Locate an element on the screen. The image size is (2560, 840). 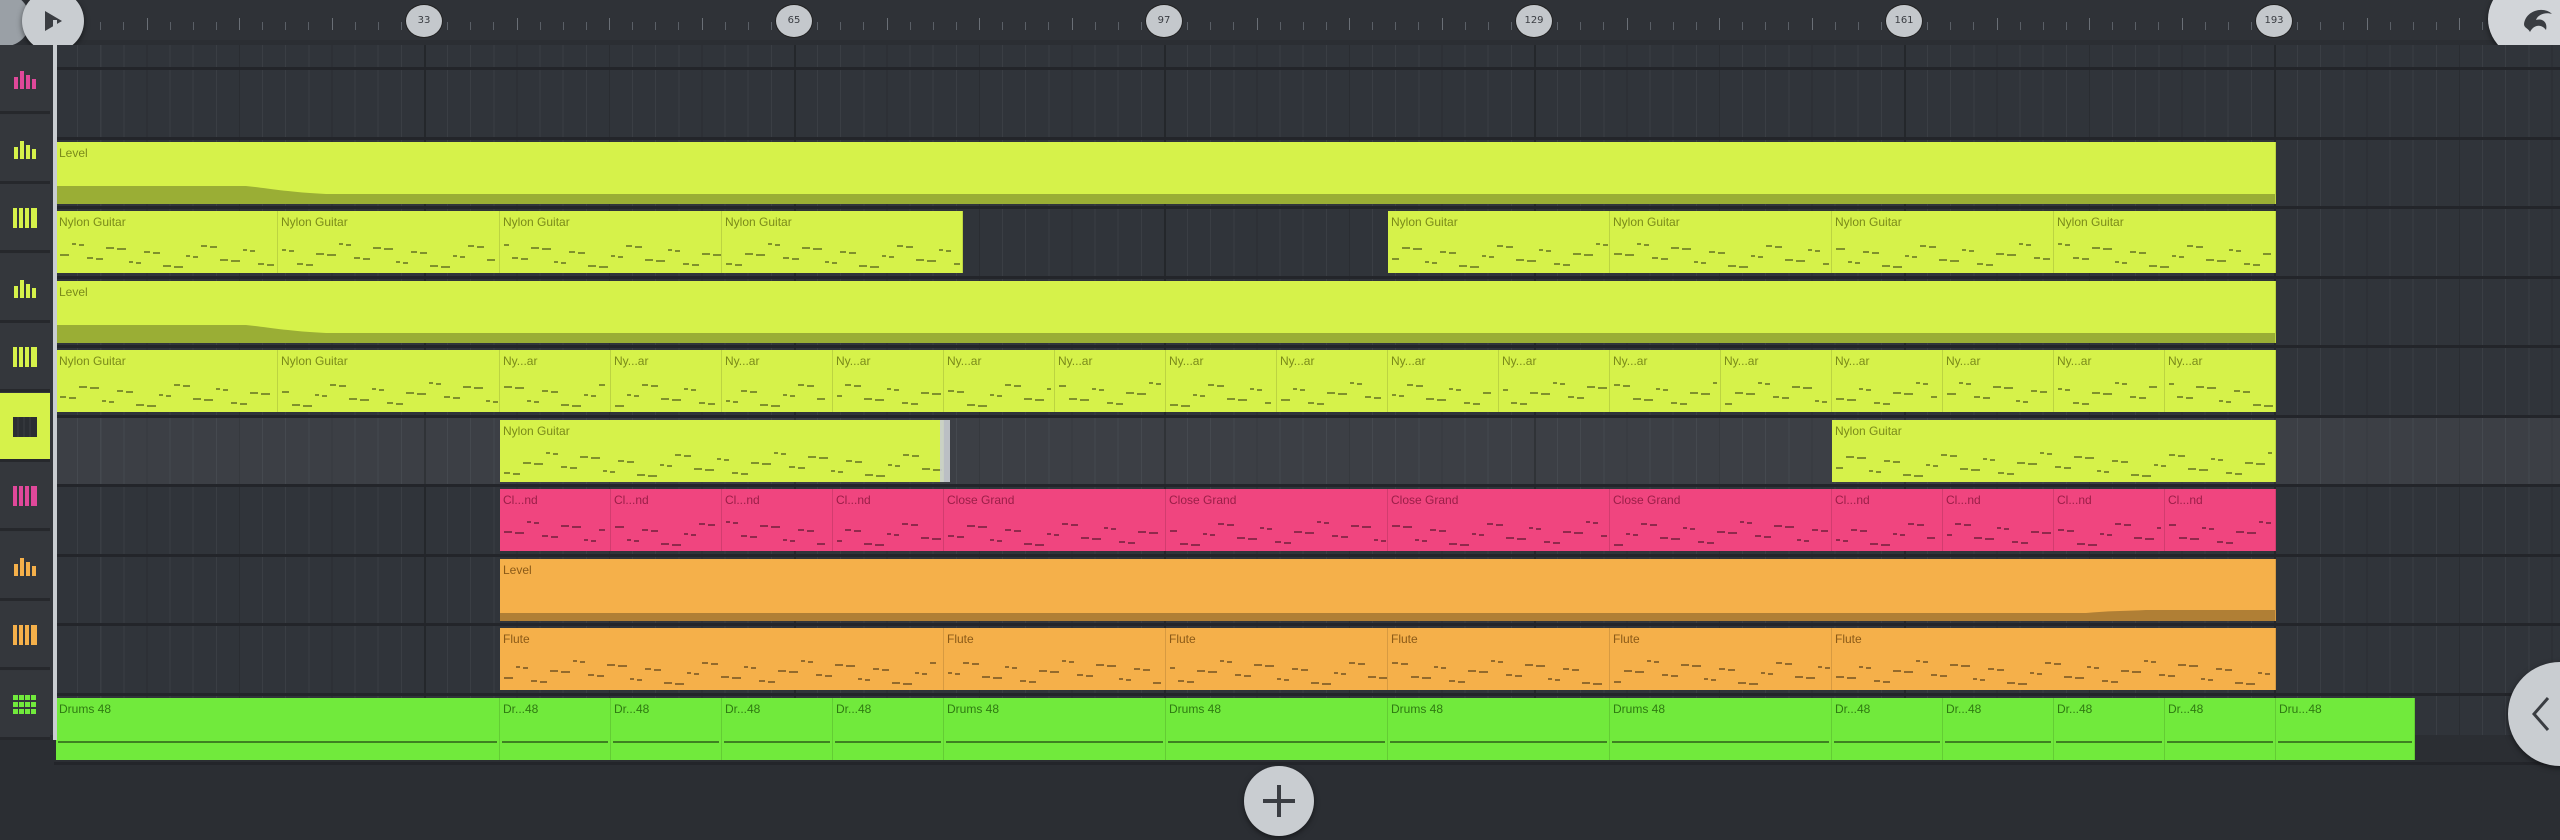
clip-resize-handle is located at coordinates (945, 450).